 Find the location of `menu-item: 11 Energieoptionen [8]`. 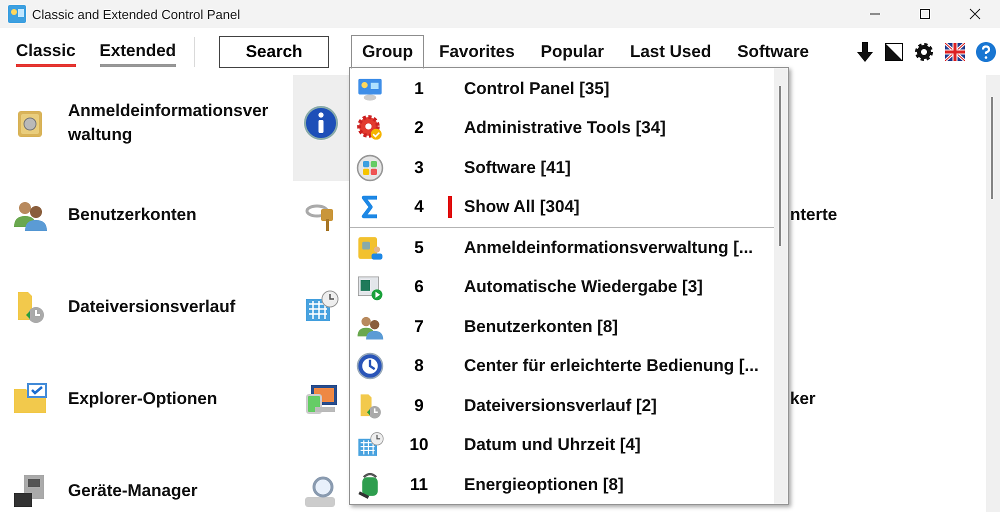

menu-item: 11 Energieoptionen [8] is located at coordinates (562, 484).